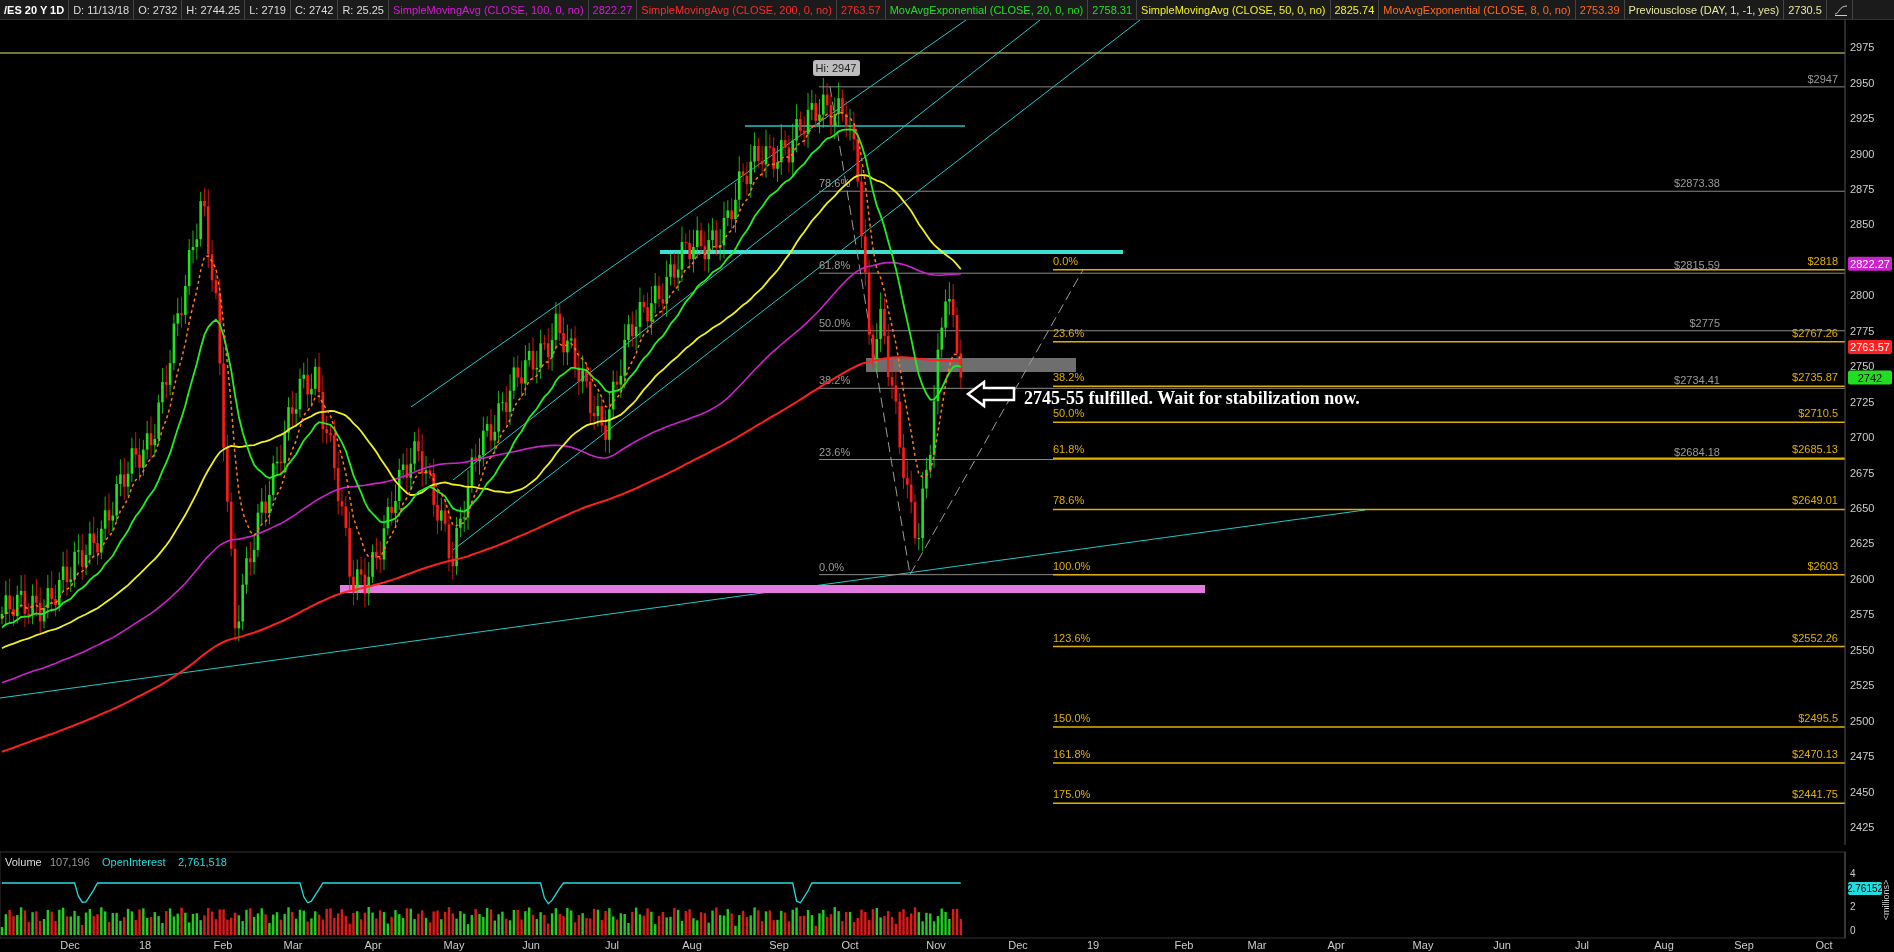 Image resolution: width=1894 pixels, height=952 pixels. What do you see at coordinates (1697, 183) in the screenshot?
I see `fib-price-label: $2873.38` at bounding box center [1697, 183].